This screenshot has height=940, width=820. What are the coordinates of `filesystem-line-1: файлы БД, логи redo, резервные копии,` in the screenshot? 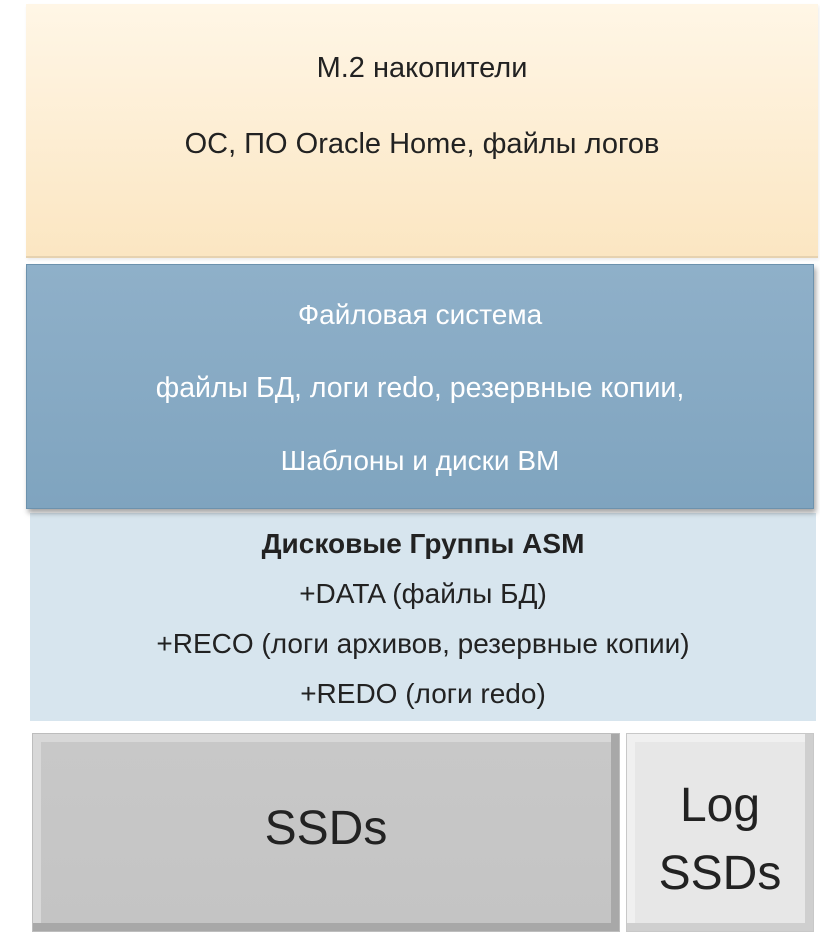 It's located at (420, 388).